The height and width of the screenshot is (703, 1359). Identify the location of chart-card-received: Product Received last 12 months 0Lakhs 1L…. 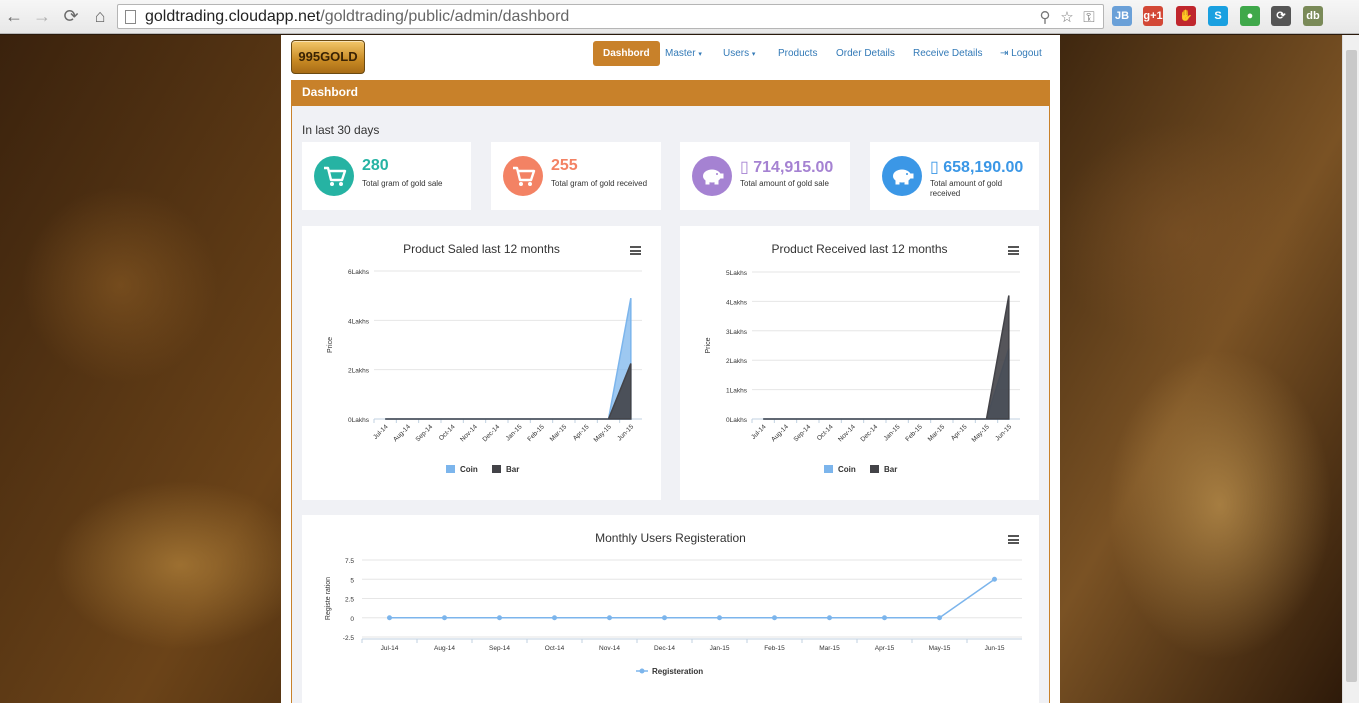
(859, 363).